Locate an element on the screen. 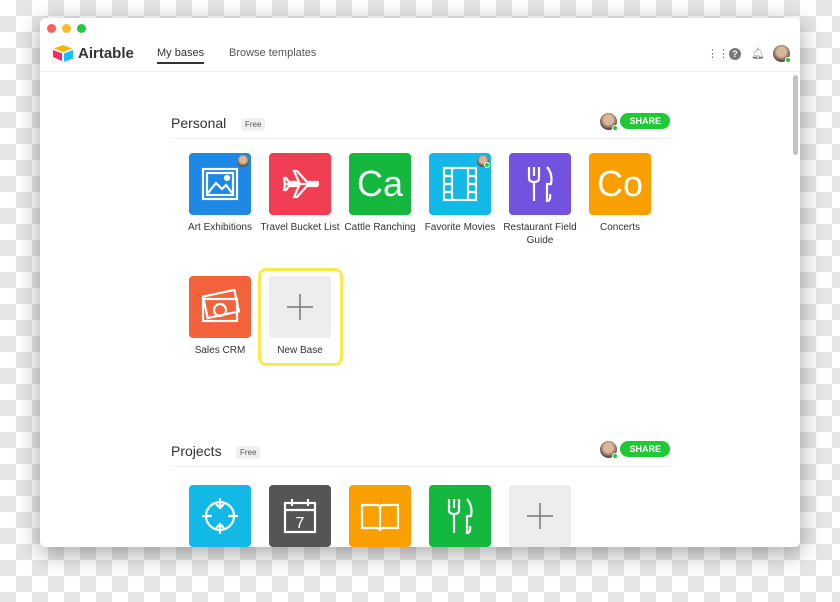 This screenshot has width=840, height=602. section-projects: Projects Free SHARE is located at coordinates (420, 454).